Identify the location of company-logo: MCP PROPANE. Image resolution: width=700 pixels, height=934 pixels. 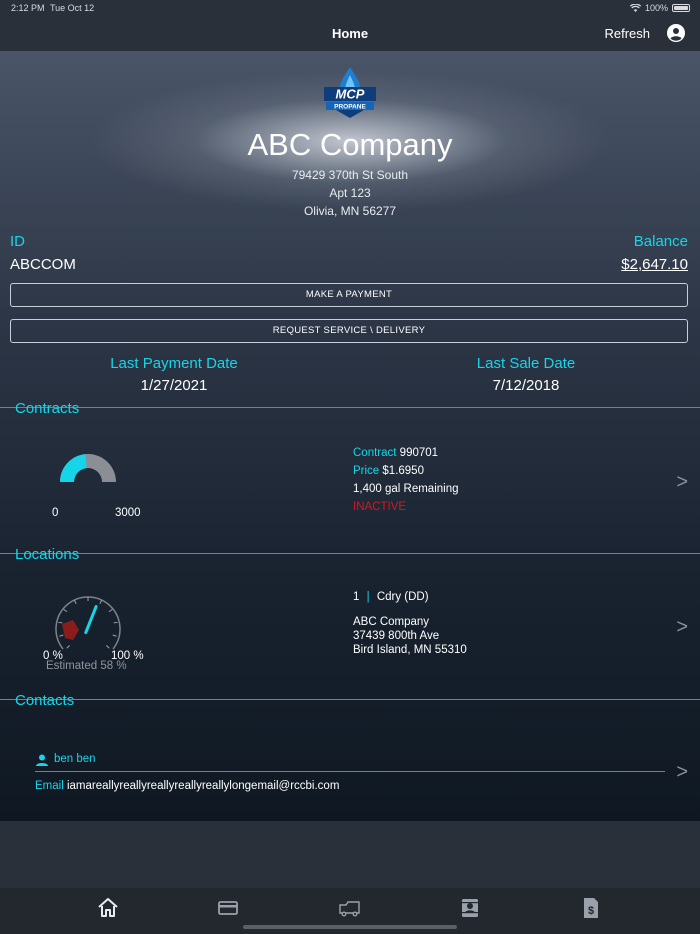
(350, 92).